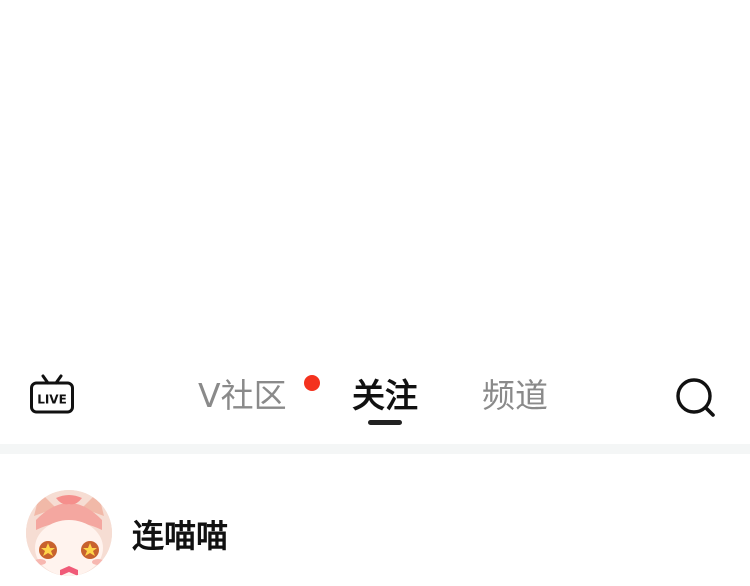 The height and width of the screenshot is (586, 750). I want to click on tab-channel: 频道, so click(515, 396).